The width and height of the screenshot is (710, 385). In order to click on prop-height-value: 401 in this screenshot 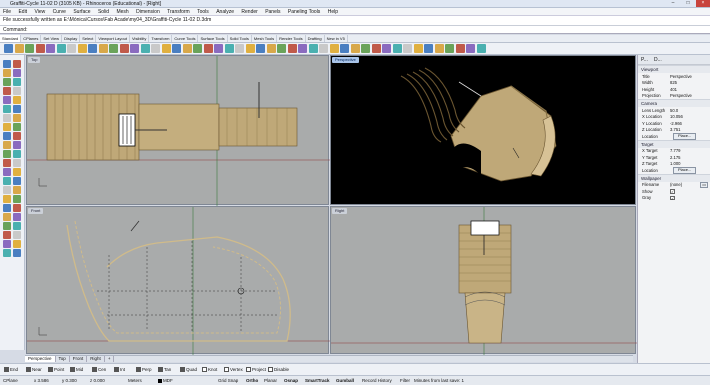, I will do `click(689, 89)`.